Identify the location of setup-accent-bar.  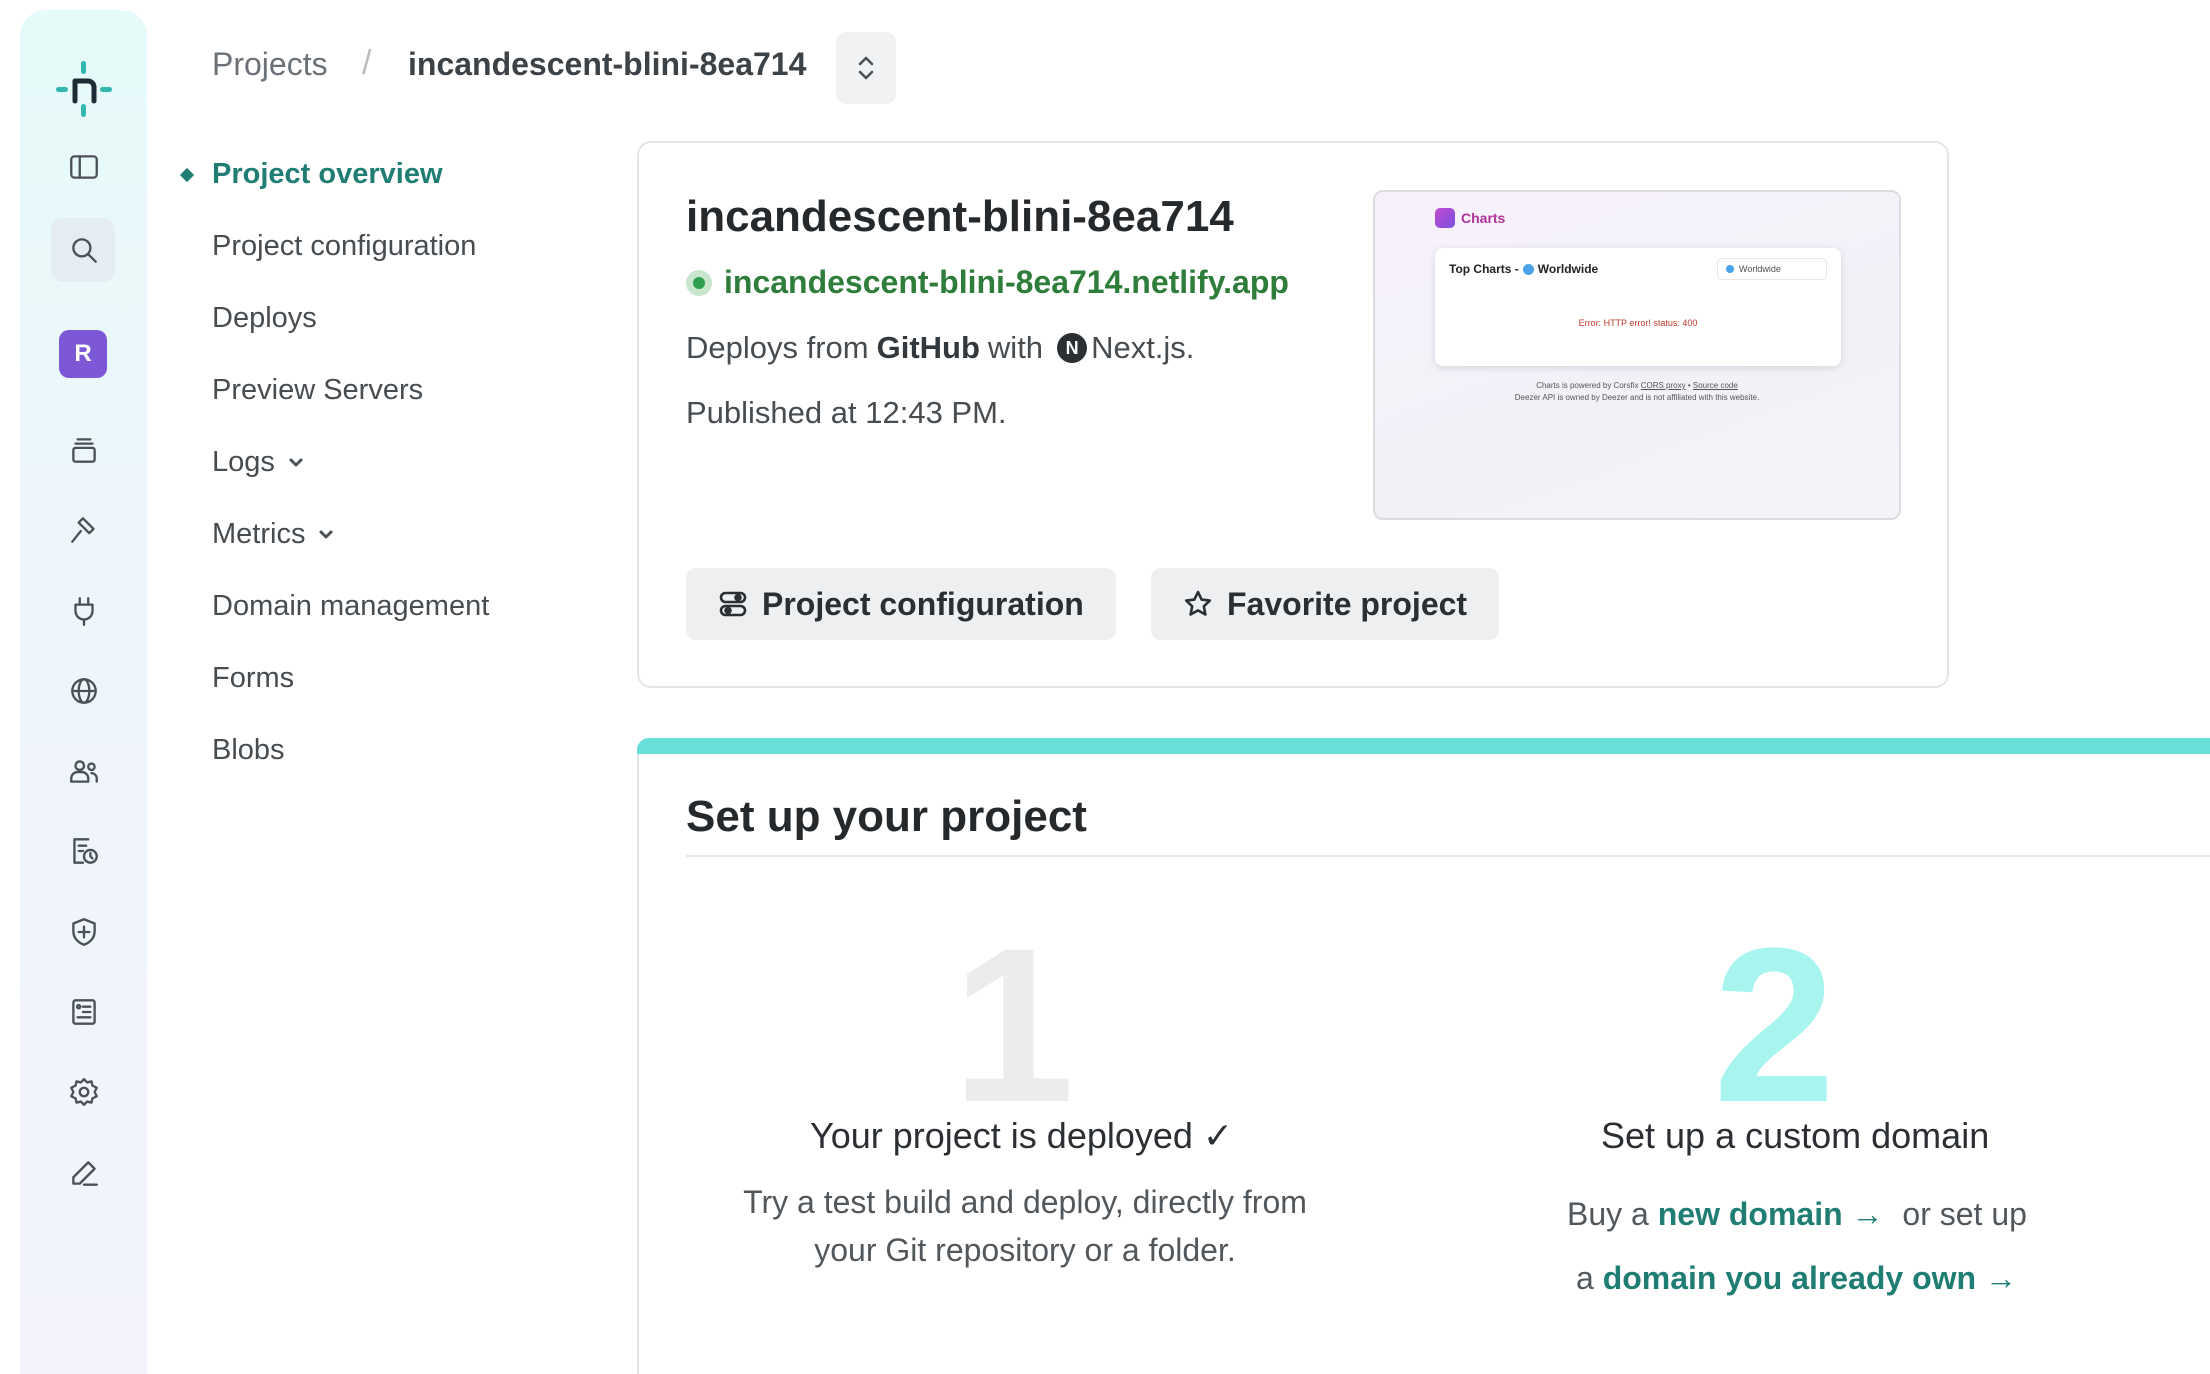
(1423, 746).